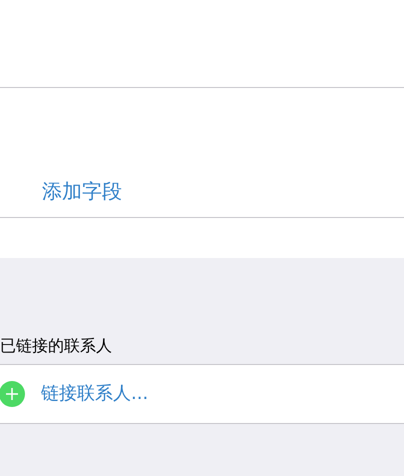 The width and height of the screenshot is (404, 476). I want to click on section-header: 已链接的联系人, so click(56, 346).